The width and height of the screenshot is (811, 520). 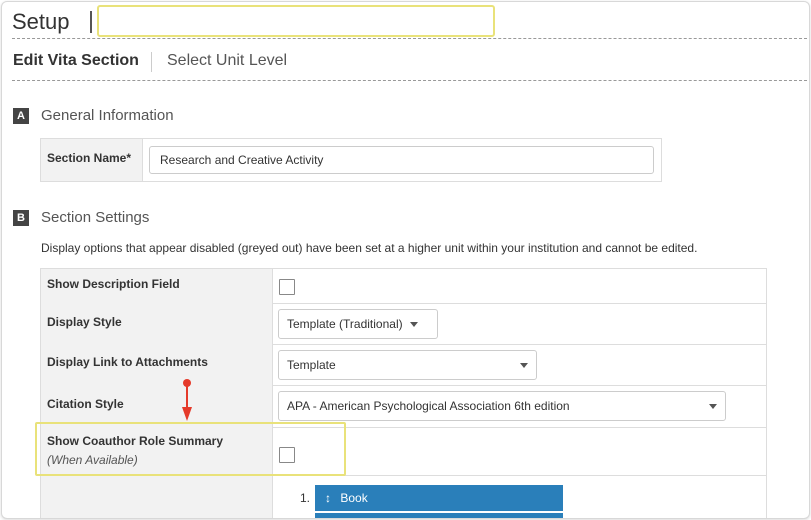 I want to click on setting-label-cell: Show Description Field, so click(x=157, y=286).